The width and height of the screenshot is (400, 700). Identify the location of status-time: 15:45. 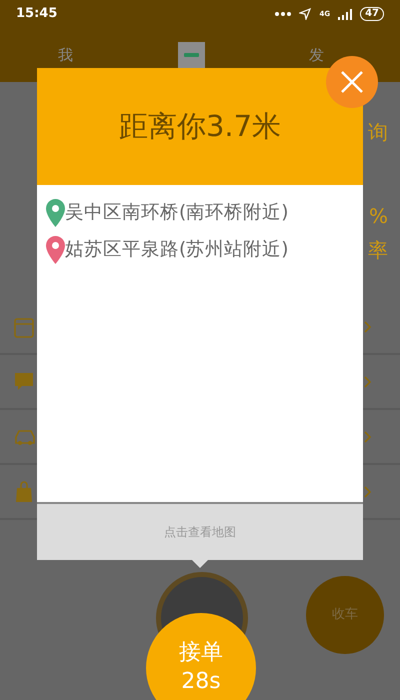
(37, 14).